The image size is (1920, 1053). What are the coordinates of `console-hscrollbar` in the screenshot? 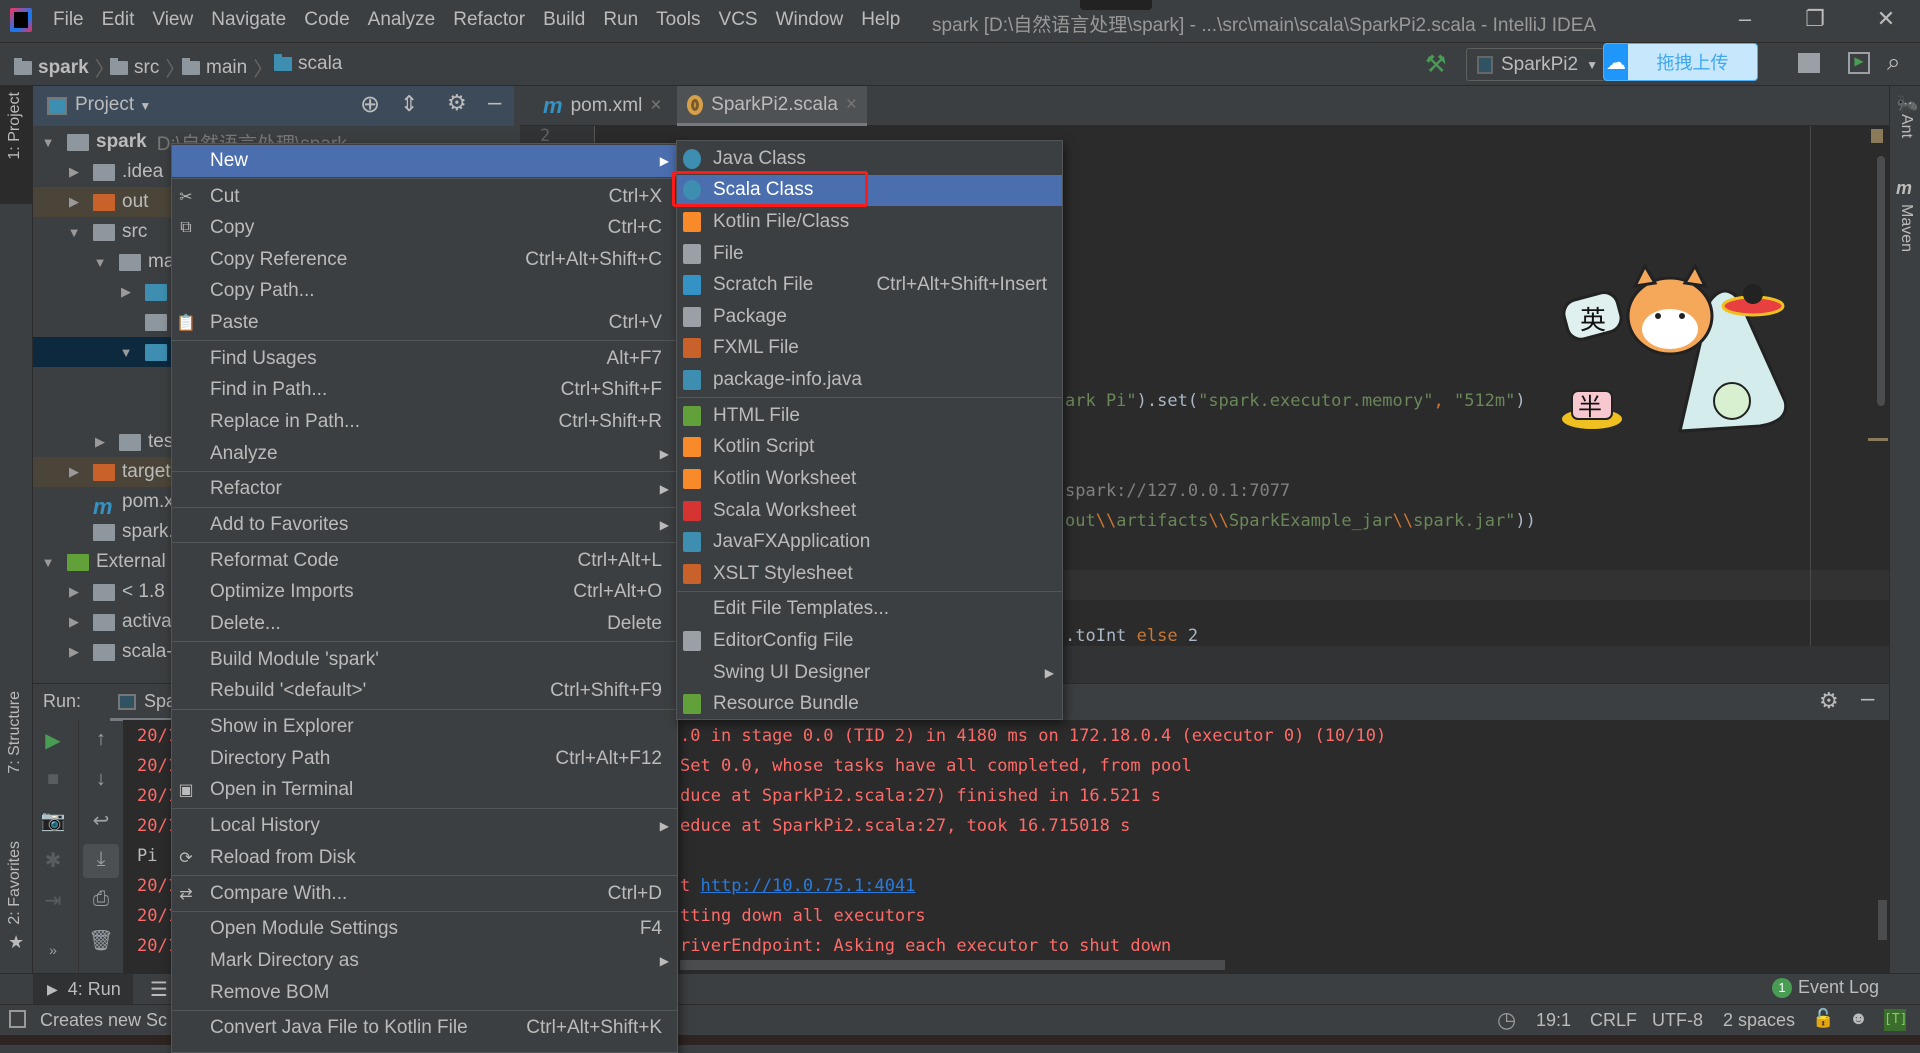 It's located at (952, 965).